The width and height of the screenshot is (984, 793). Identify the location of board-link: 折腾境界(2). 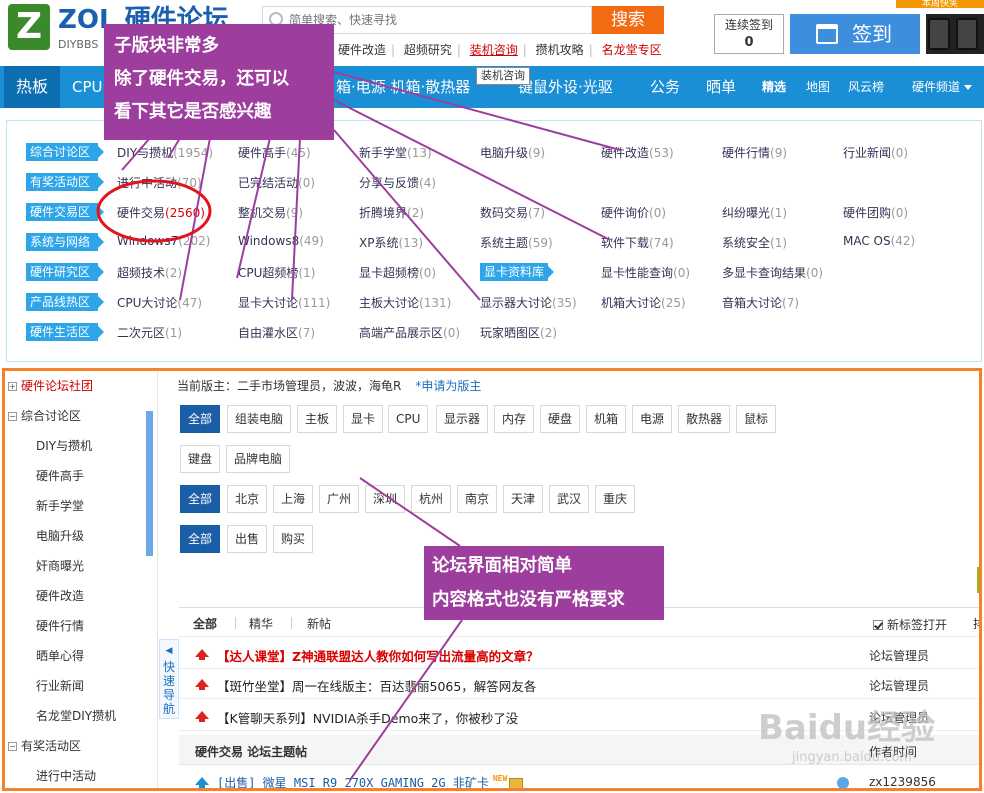
(391, 212).